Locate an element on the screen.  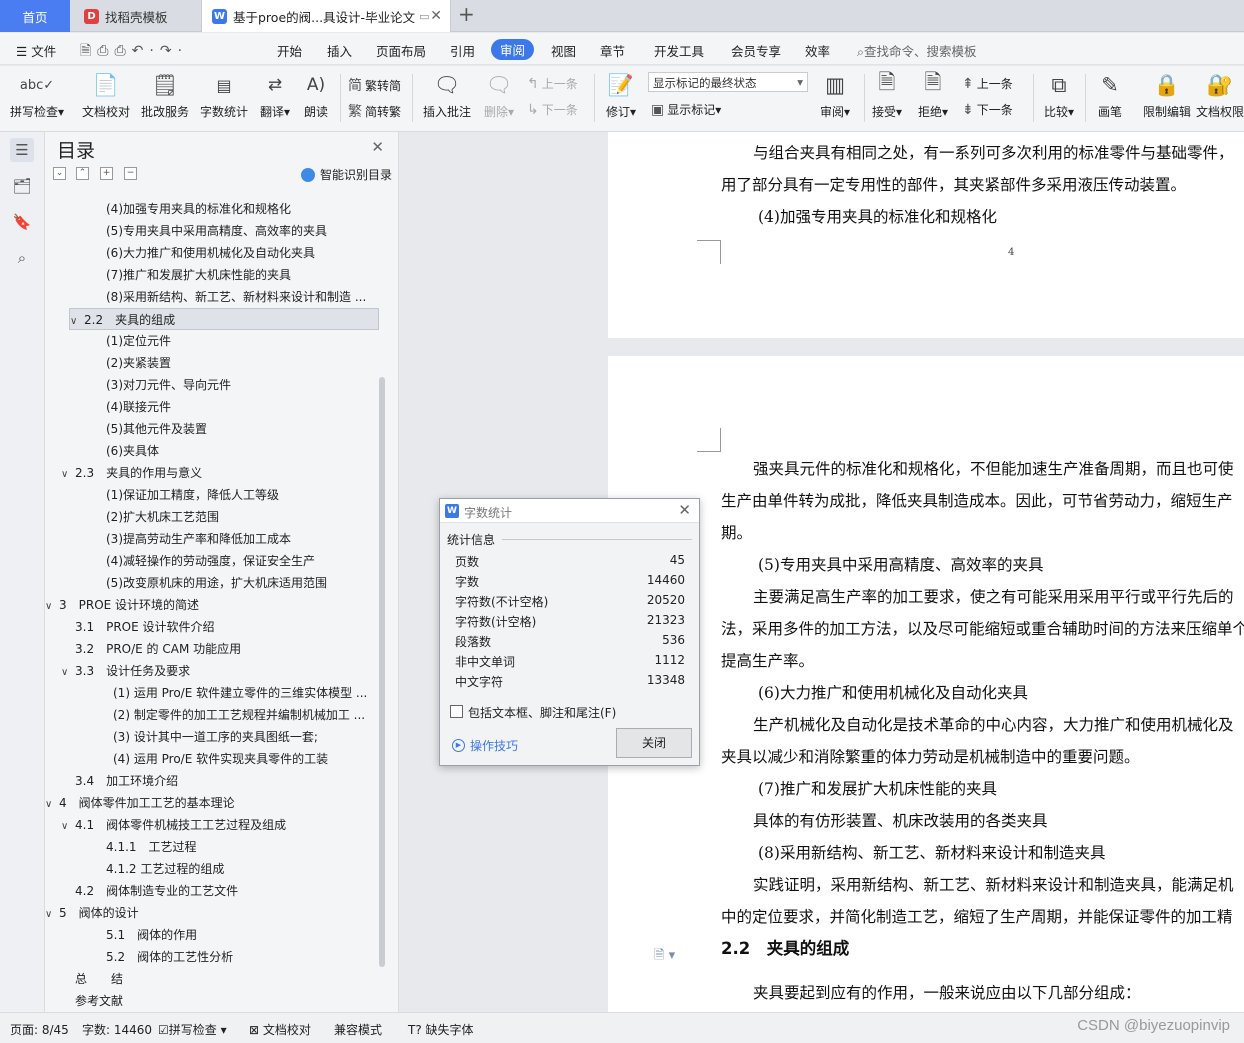
toc-item: (7)推广和发展扩大机床性能的夹具 is located at coordinates (210, 275).